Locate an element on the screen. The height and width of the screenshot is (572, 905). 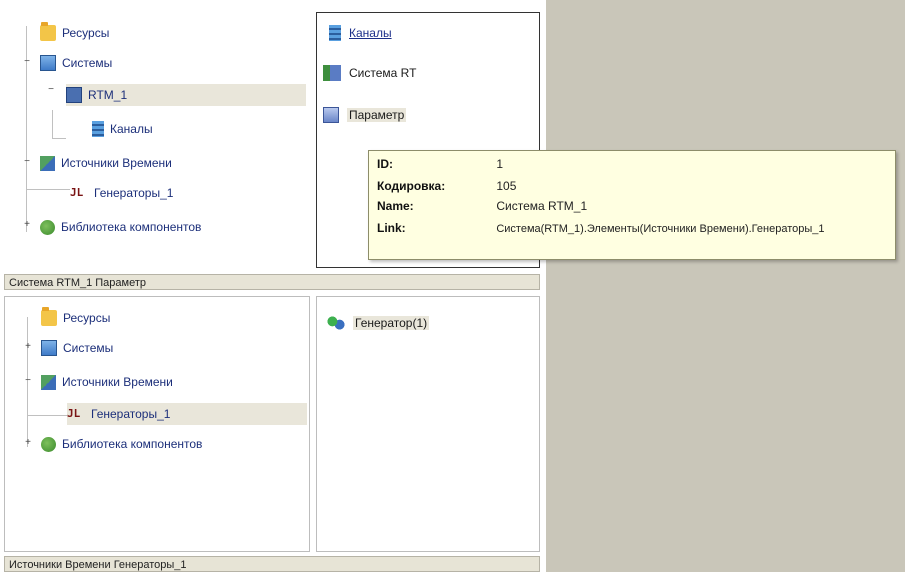
tooltip-value: 105 is located at coordinates (506, 186).